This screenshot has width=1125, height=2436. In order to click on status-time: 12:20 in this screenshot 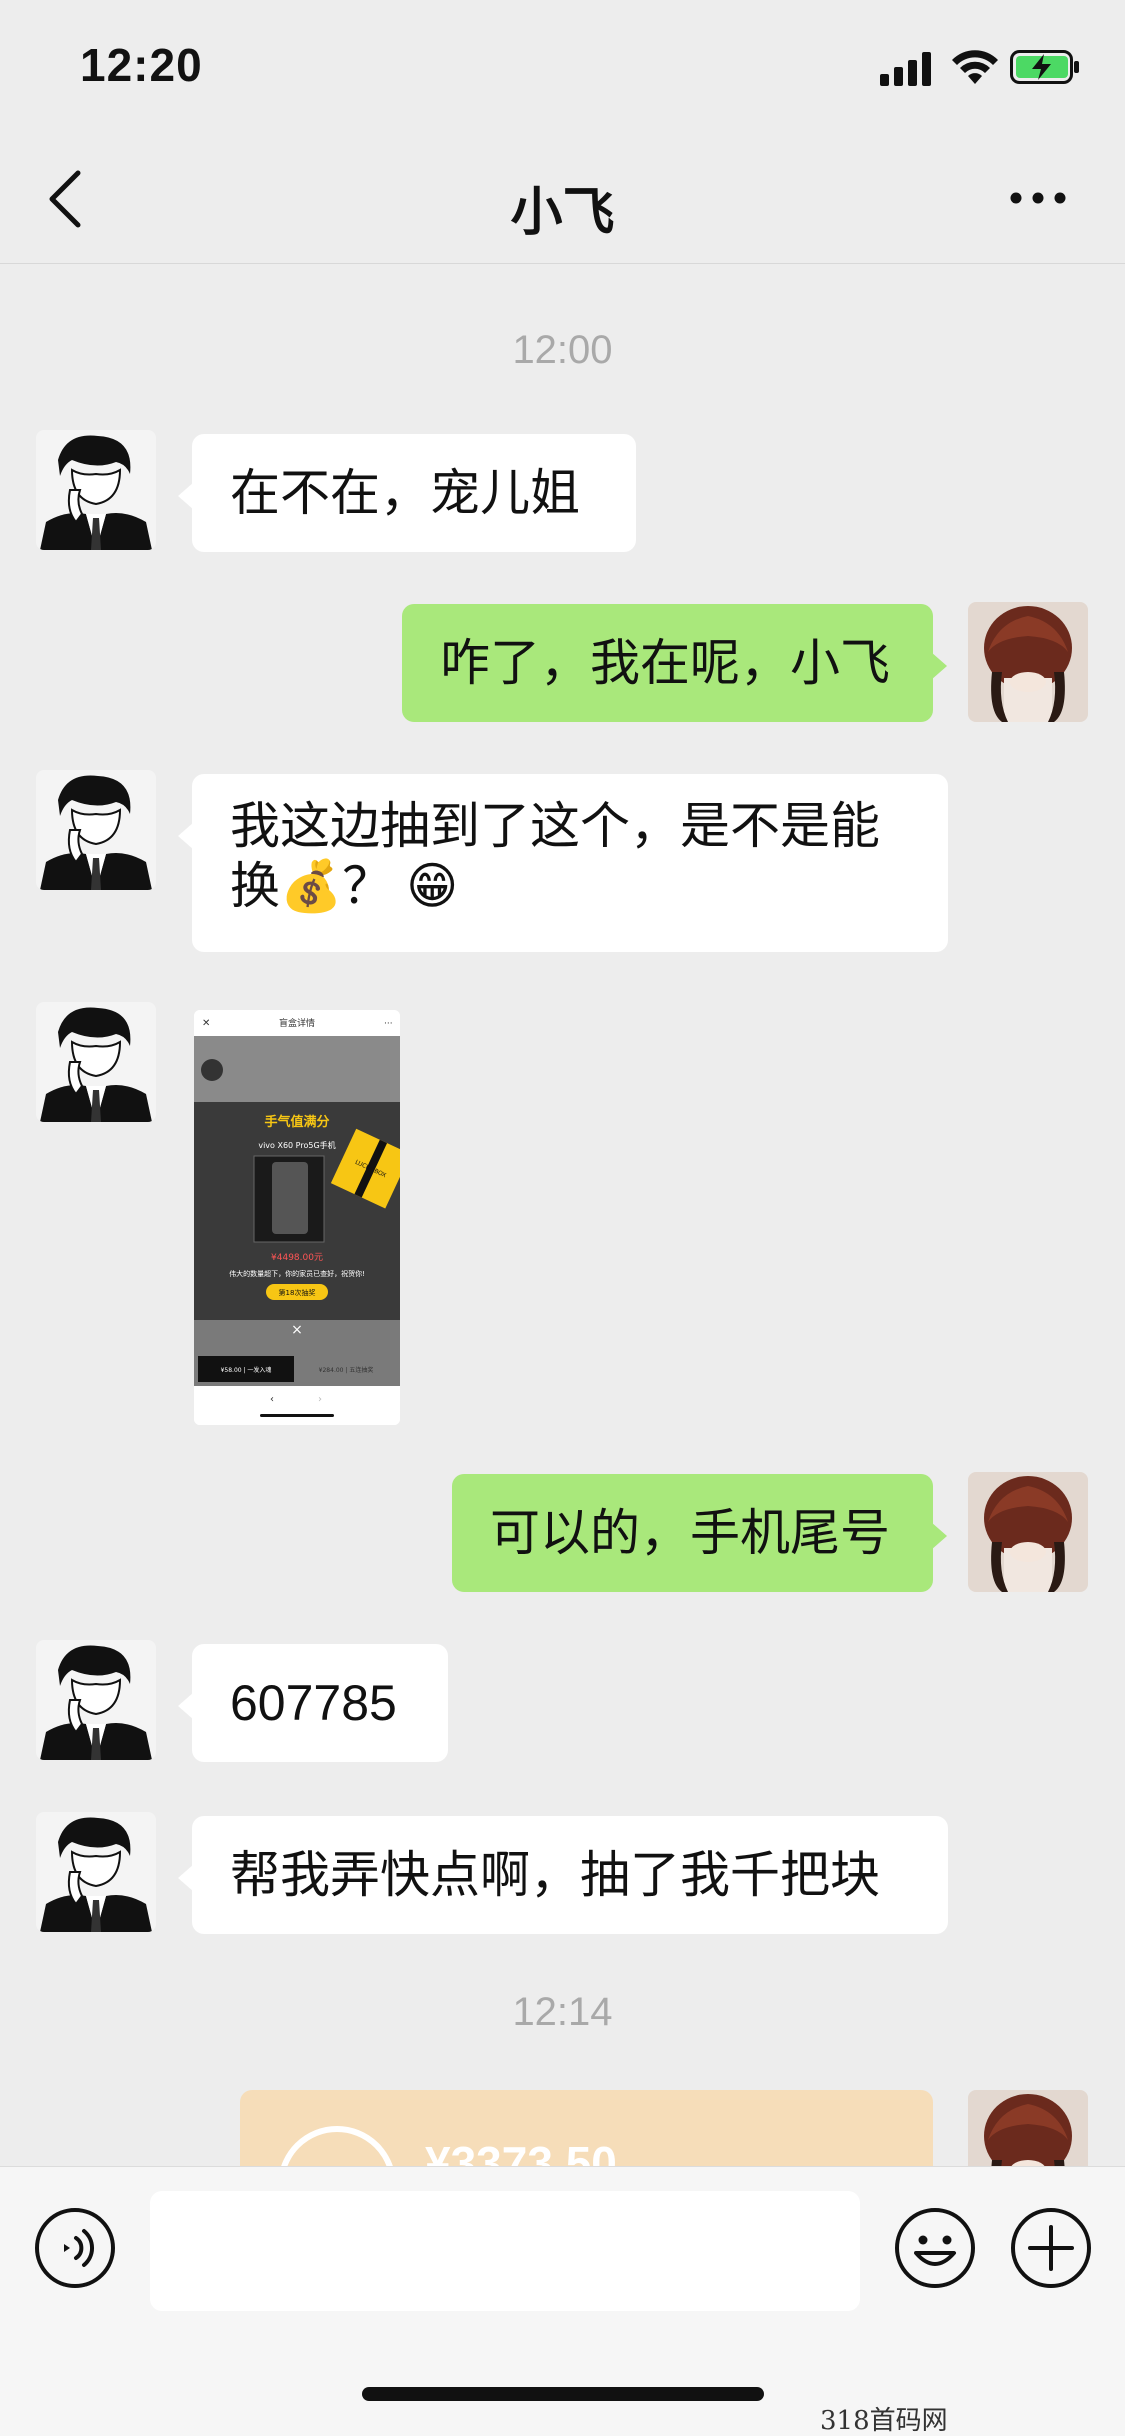, I will do `click(141, 65)`.